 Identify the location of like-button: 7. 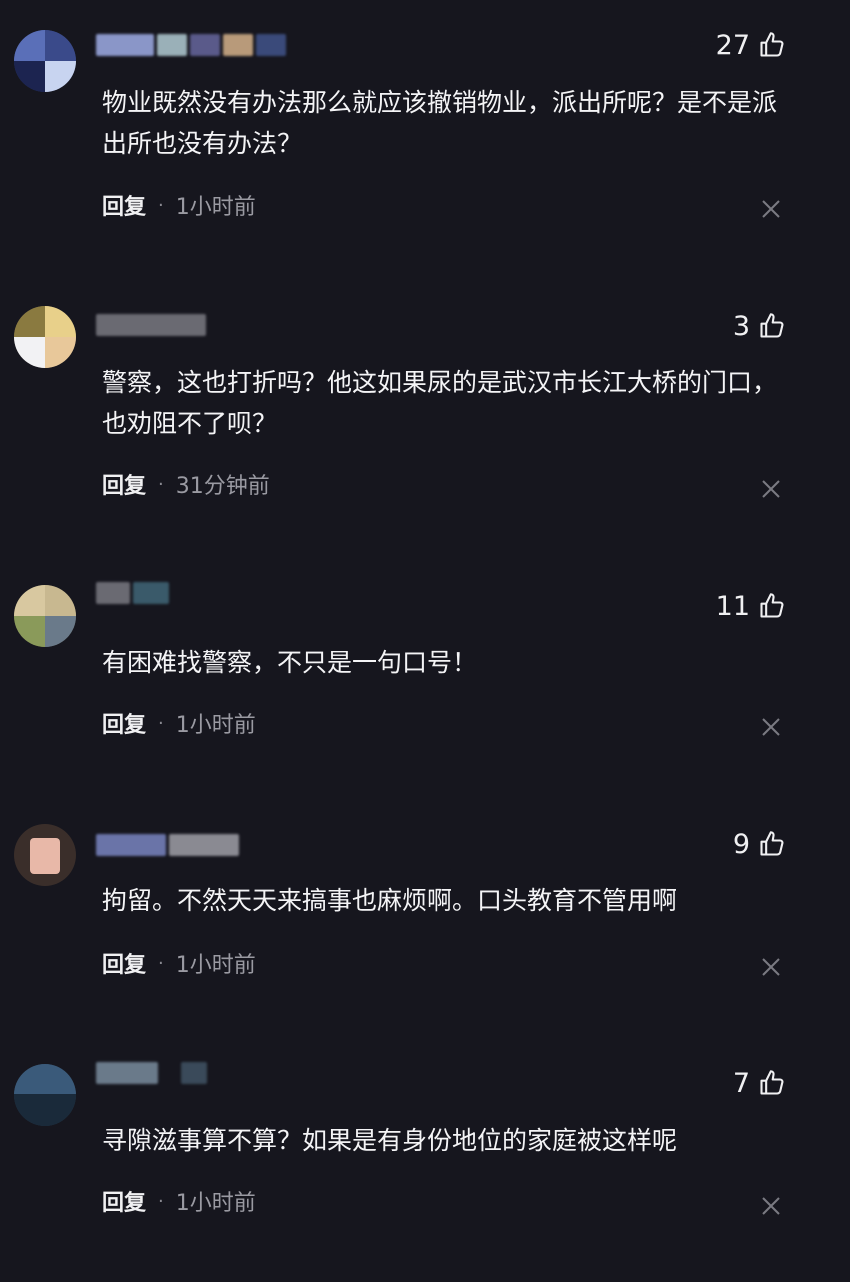
(759, 1083).